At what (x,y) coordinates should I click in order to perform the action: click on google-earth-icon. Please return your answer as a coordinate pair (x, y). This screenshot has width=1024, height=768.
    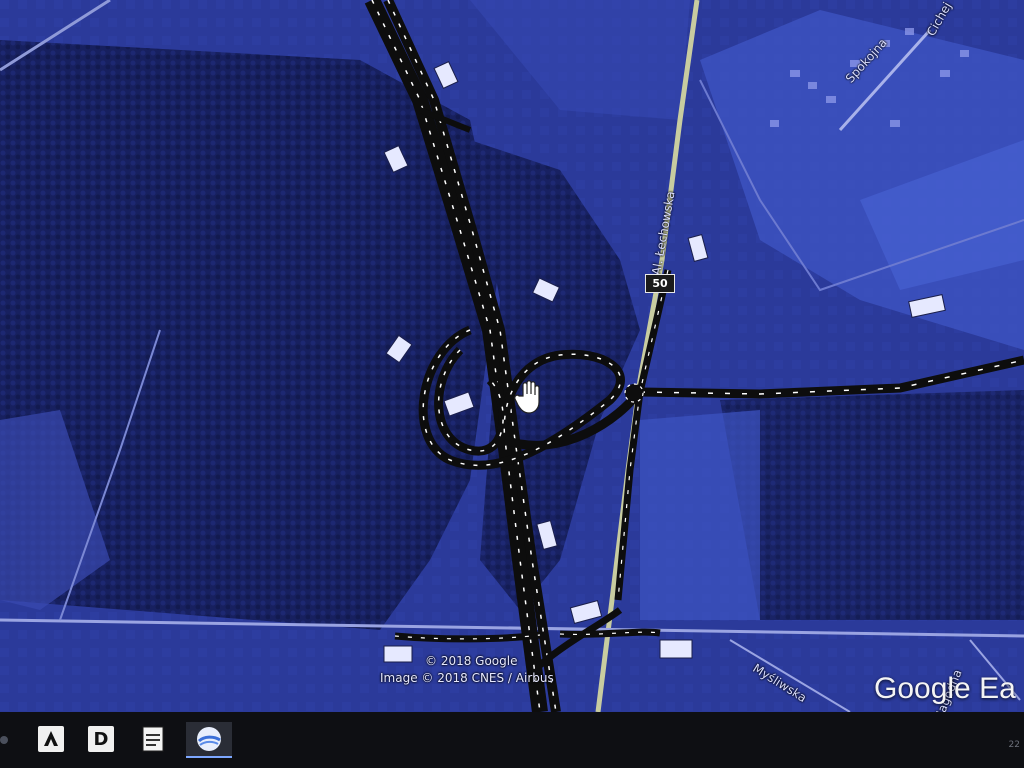
    Looking at the image, I should click on (209, 739).